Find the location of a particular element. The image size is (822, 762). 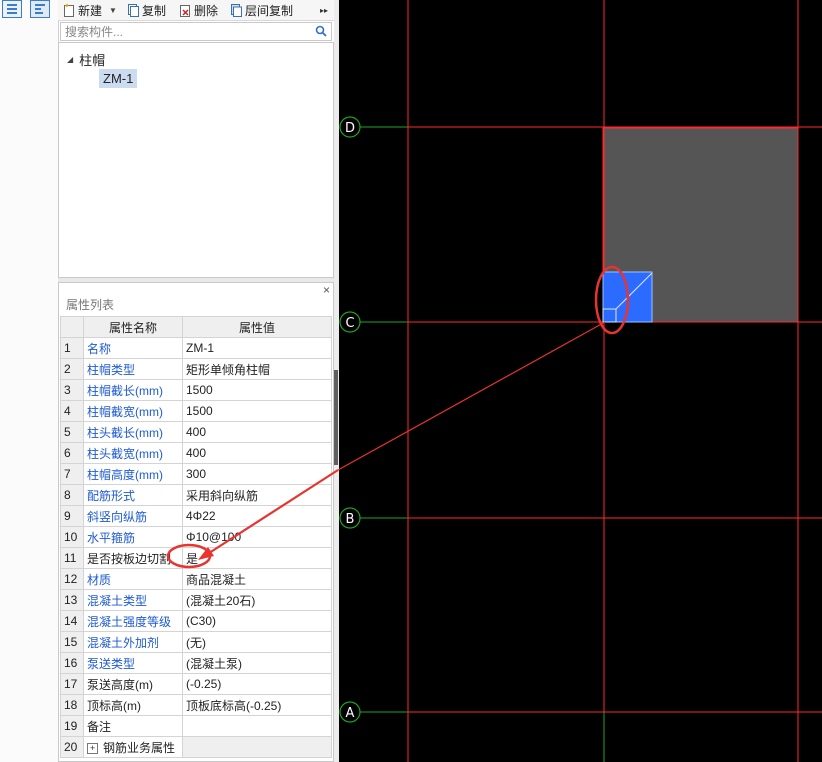

row-index: 16 is located at coordinates (72, 663).